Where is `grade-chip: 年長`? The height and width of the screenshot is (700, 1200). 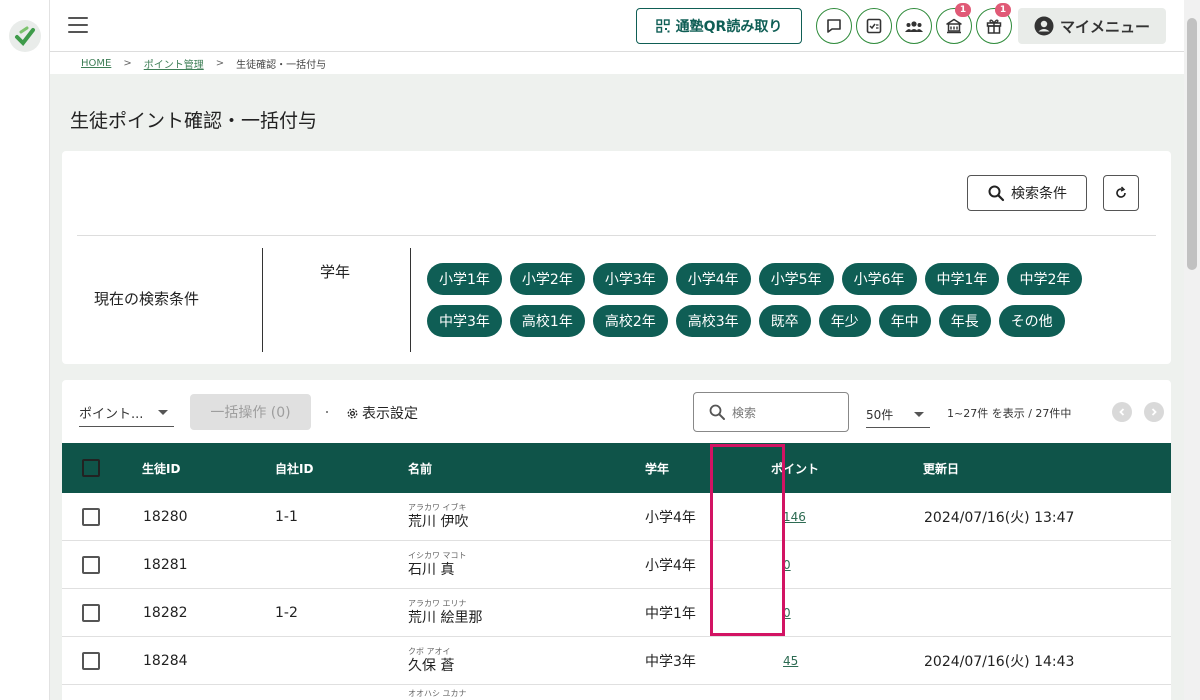
grade-chip: 年長 is located at coordinates (964, 321).